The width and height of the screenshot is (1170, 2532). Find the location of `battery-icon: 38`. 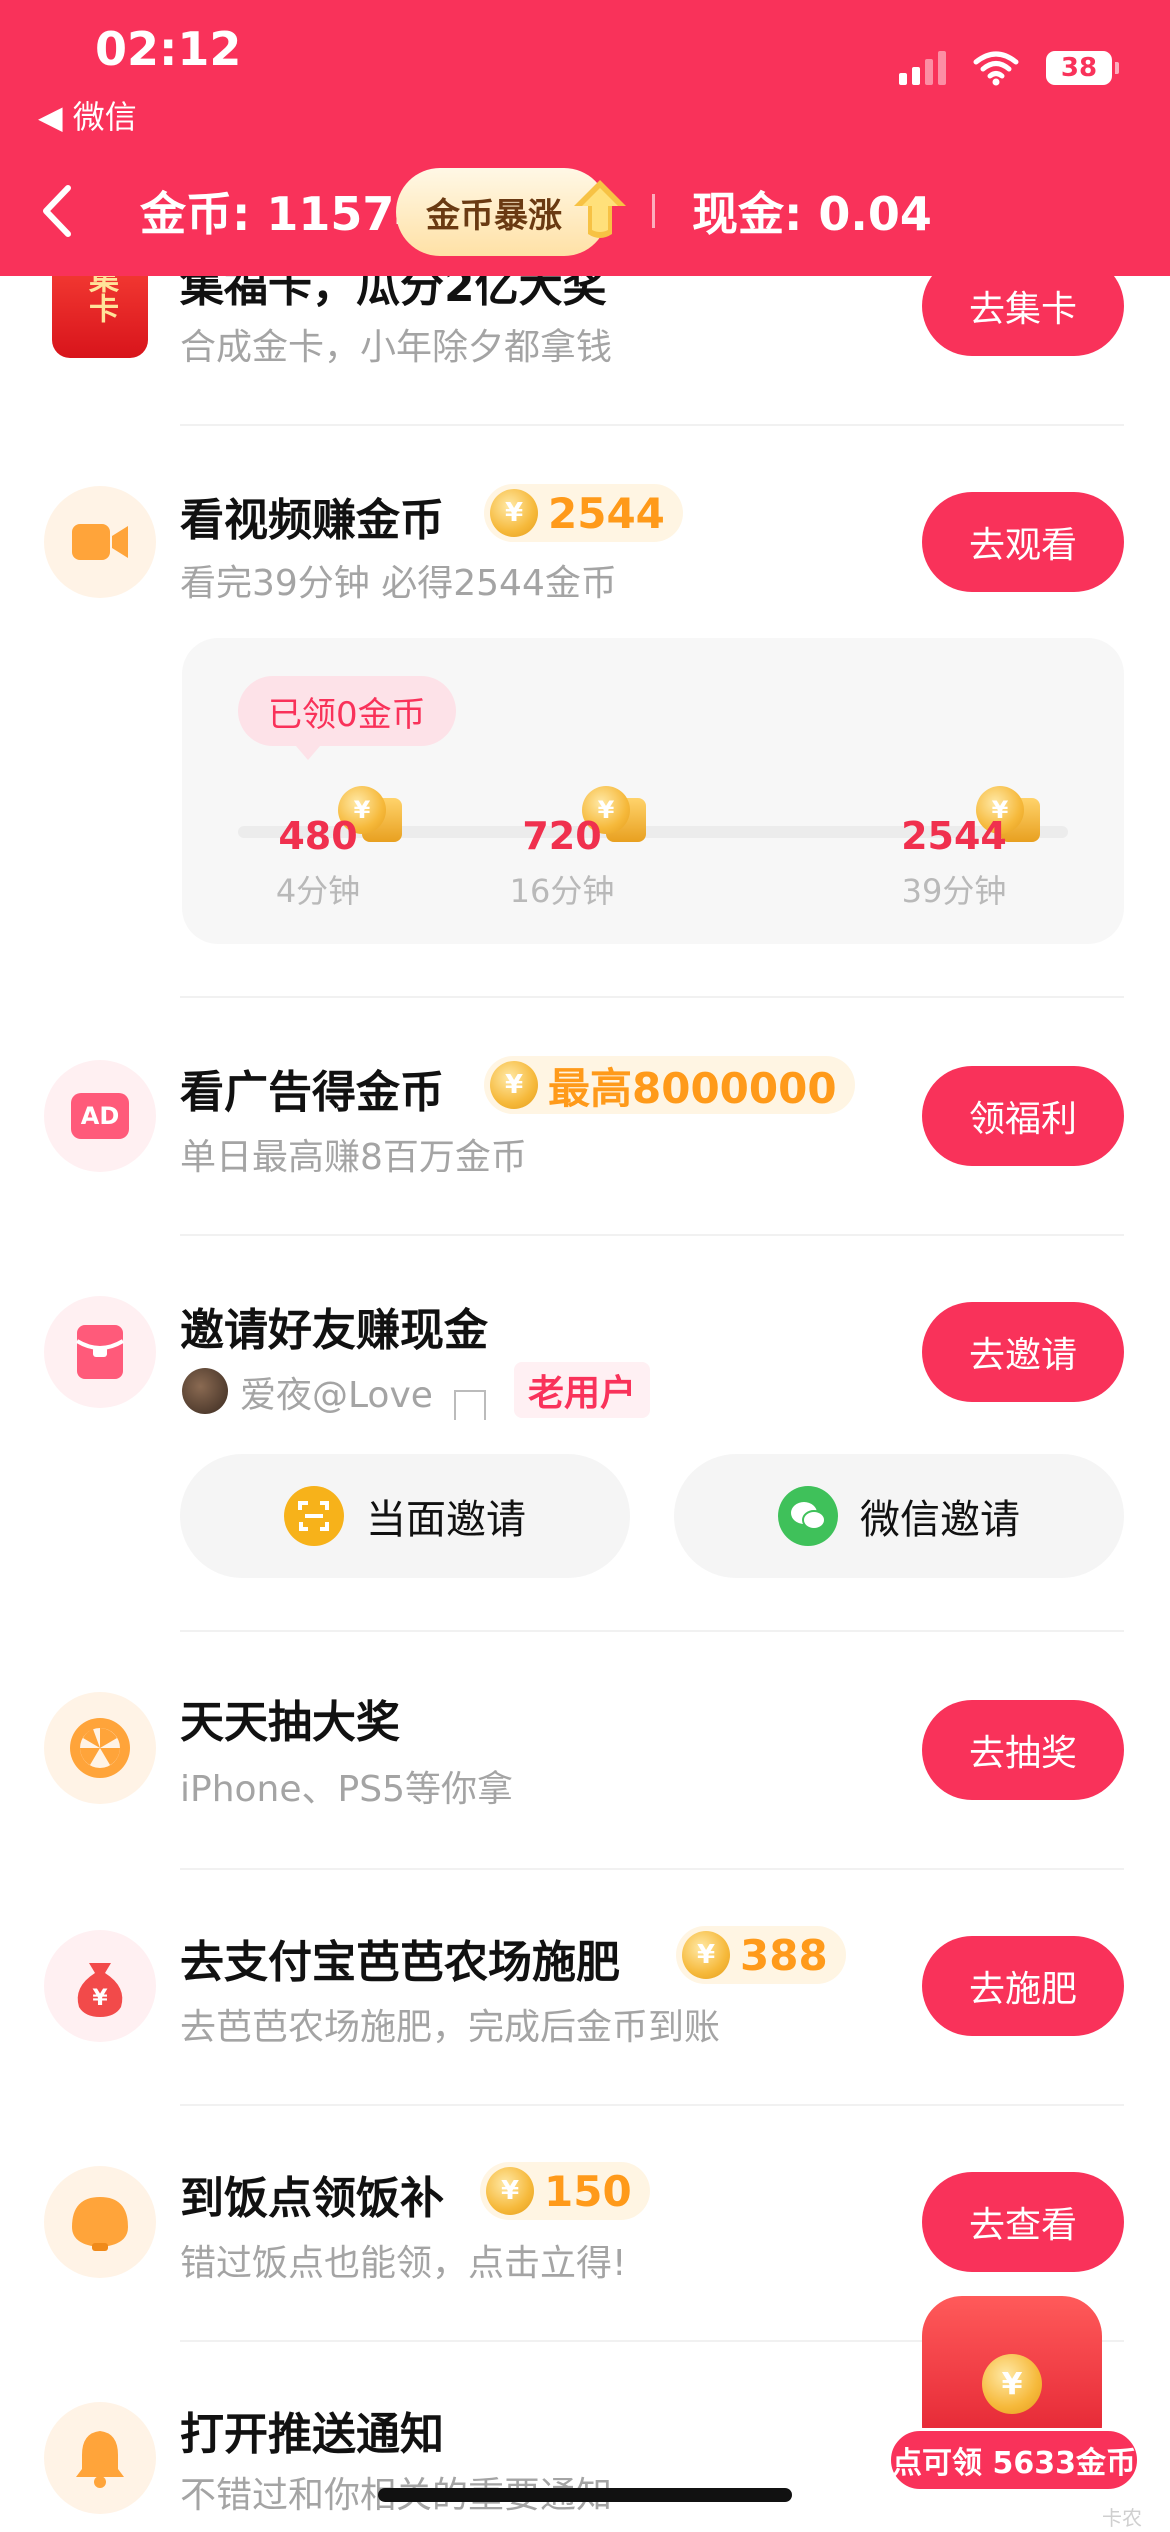

battery-icon: 38 is located at coordinates (1082, 68).